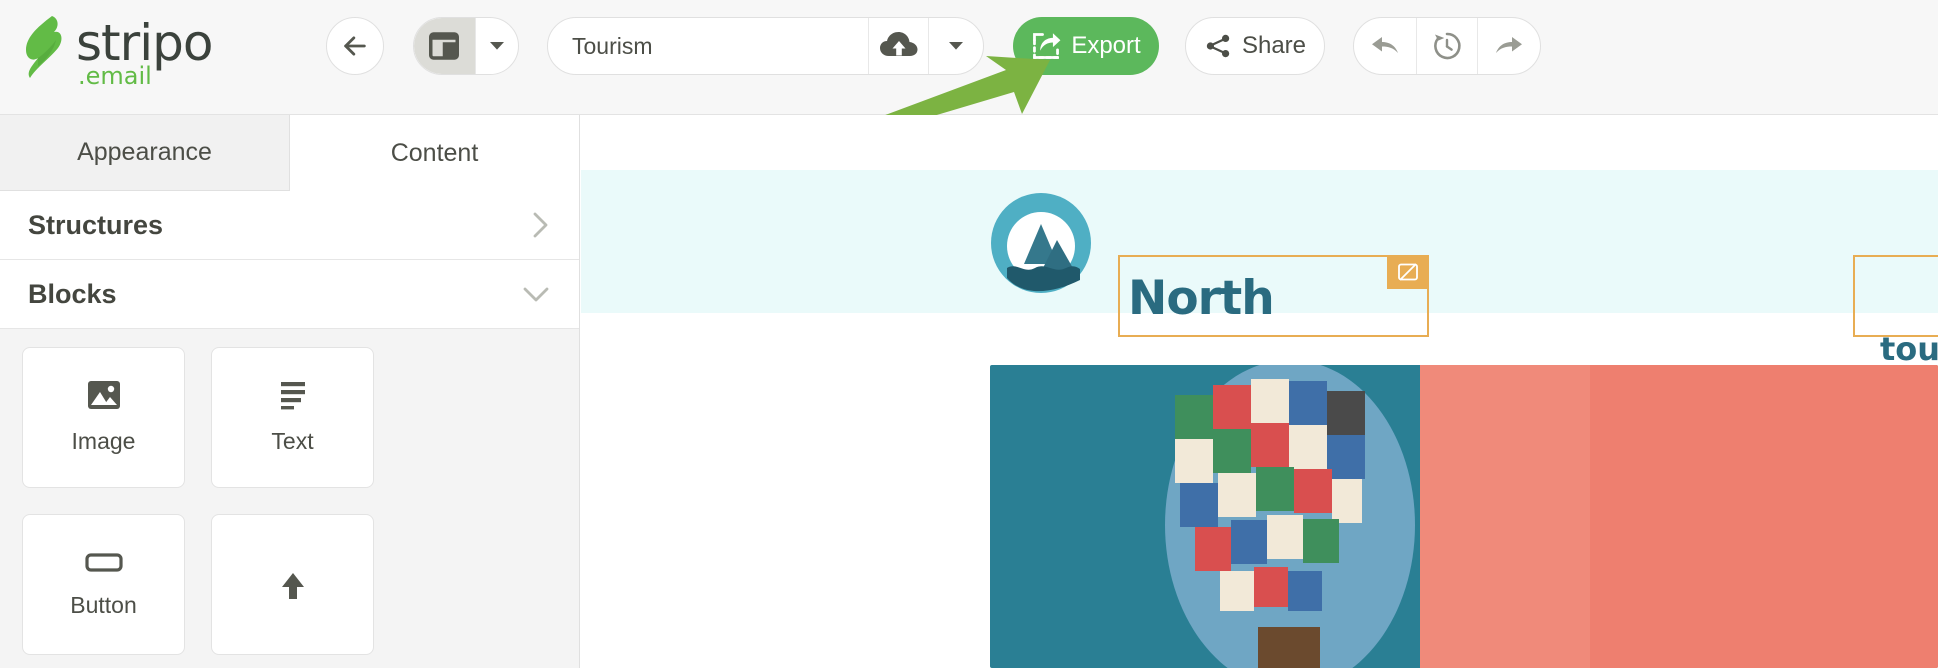  I want to click on stripo-logo-icon, so click(44, 47).